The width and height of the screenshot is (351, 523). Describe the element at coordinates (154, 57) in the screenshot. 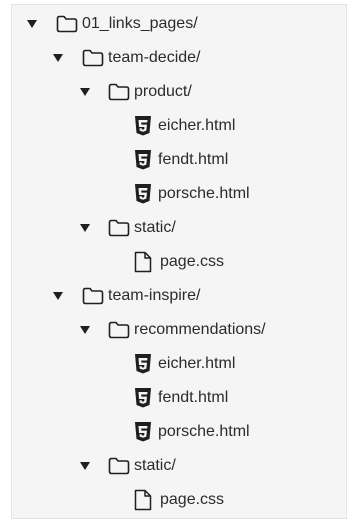

I see `folder-label: team-decide/` at that location.